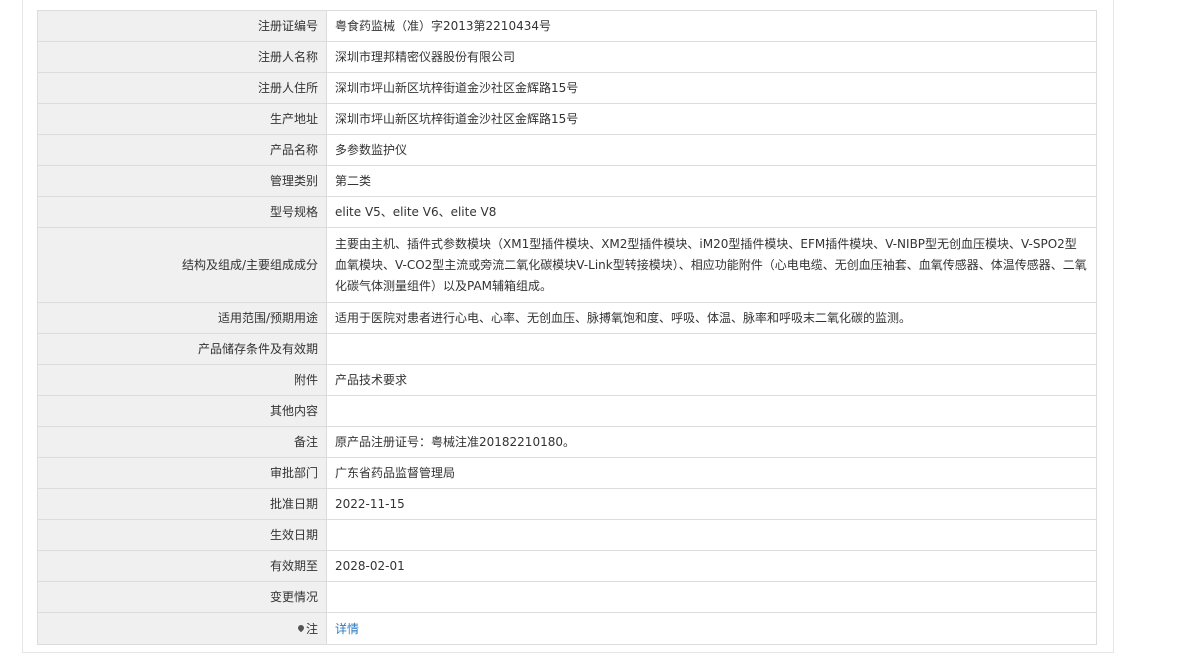 This screenshot has height=659, width=1200. Describe the element at coordinates (182, 504) in the screenshot. I see `row-label: 批准日期` at that location.